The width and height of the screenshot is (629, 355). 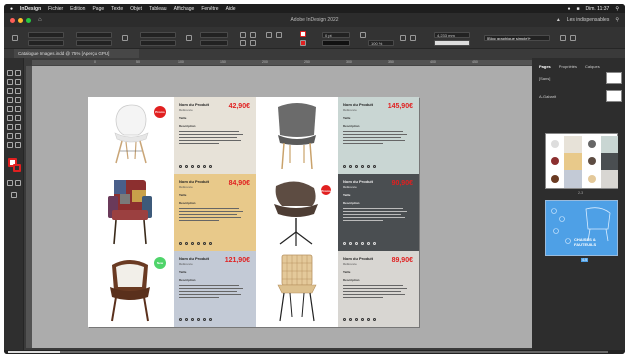 I want to click on zoom-tool-icon, so click(x=18, y=145).